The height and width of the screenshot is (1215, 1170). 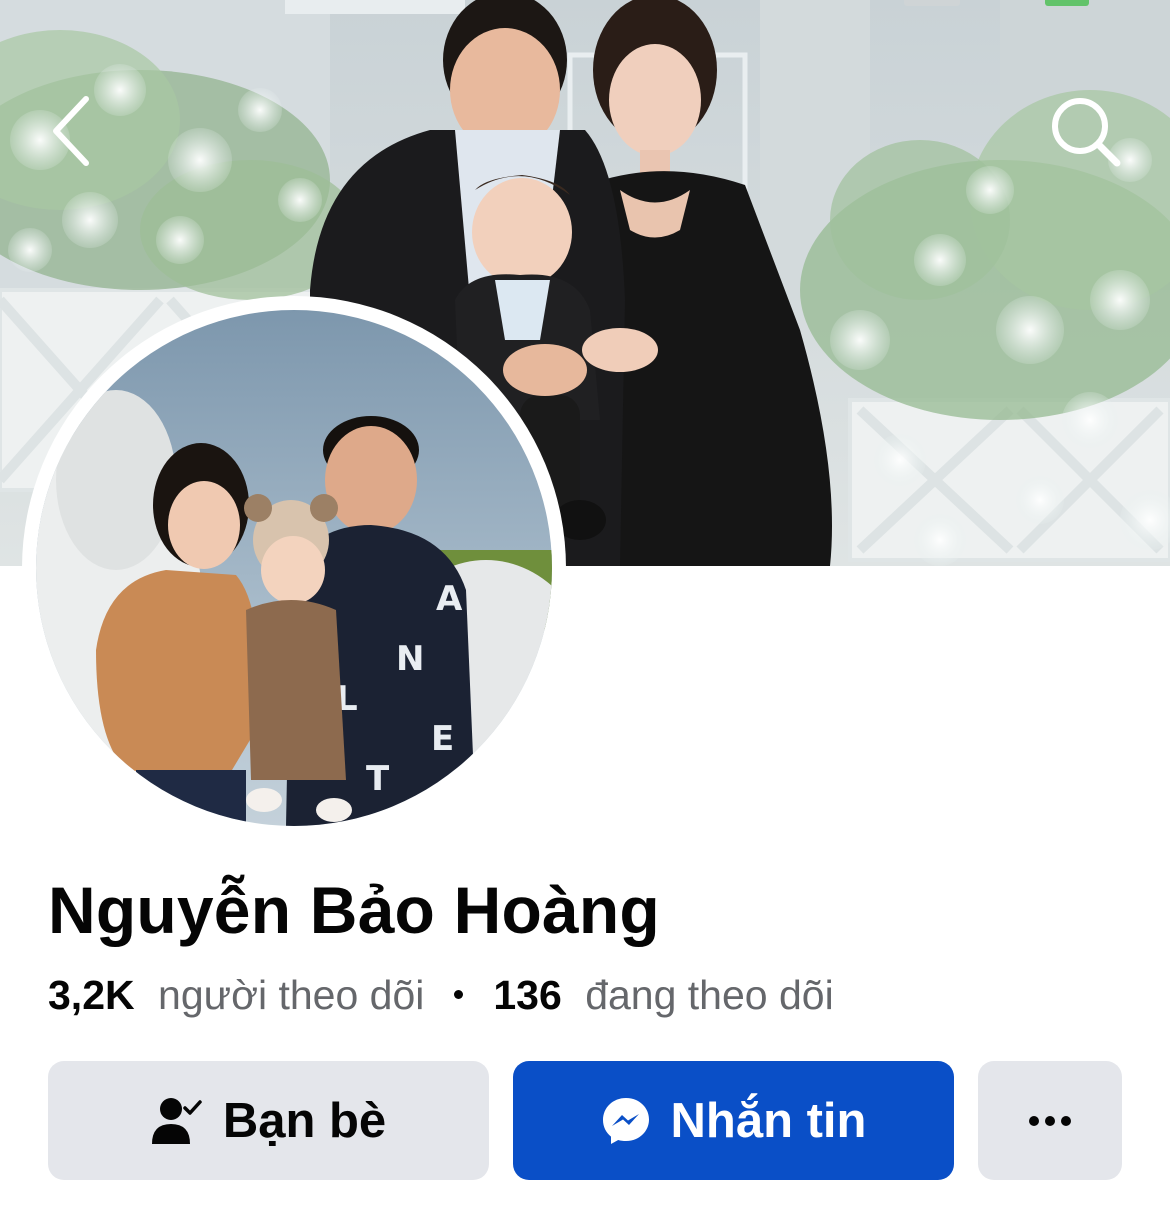 I want to click on followers-stat: 3,2K người theo dõi, so click(x=236, y=995).